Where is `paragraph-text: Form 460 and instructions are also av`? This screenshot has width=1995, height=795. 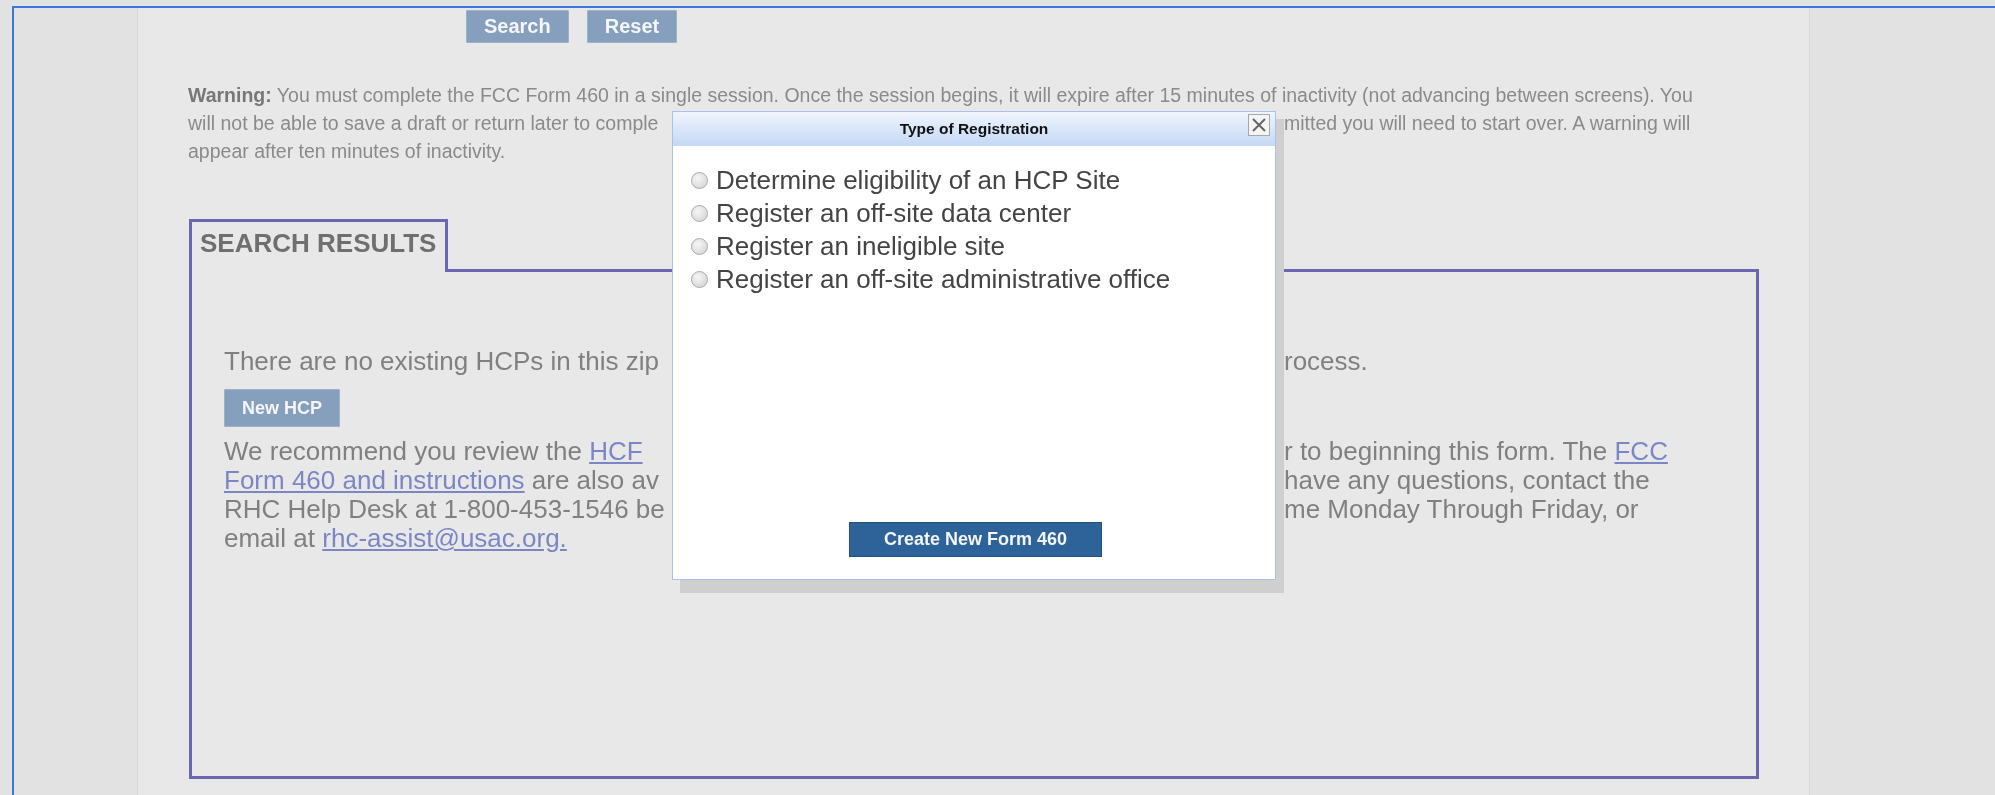
paragraph-text: Form 460 and instructions are also av is located at coordinates (442, 480).